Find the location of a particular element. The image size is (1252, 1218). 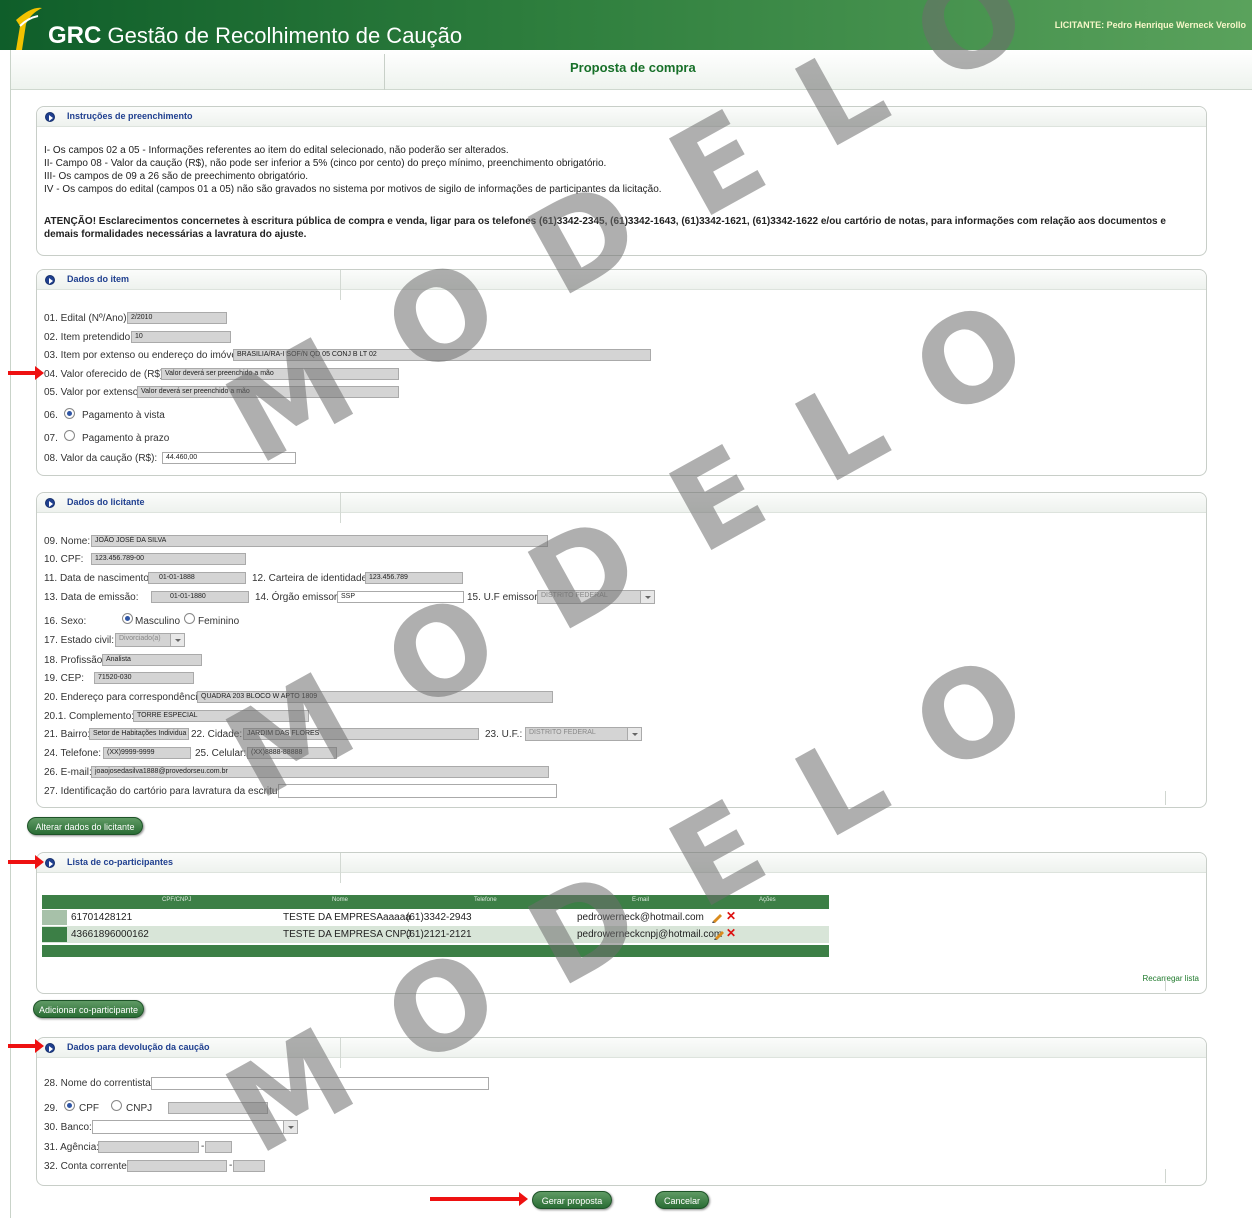

column-header: Ações is located at coordinates (767, 900).